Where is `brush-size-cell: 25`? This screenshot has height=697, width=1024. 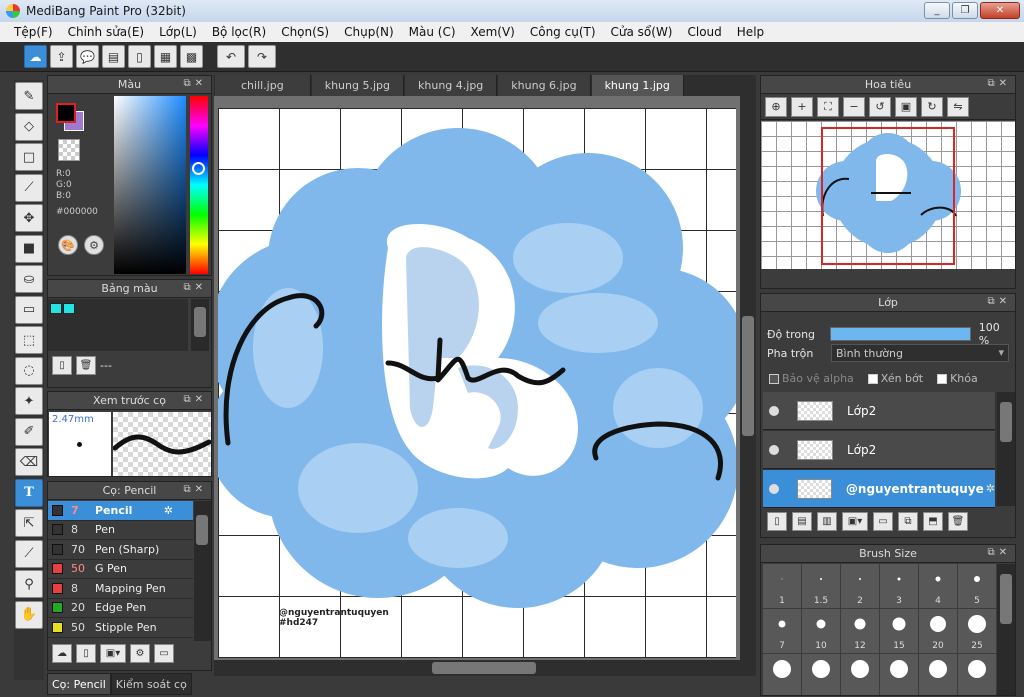 brush-size-cell: 25 is located at coordinates (977, 631).